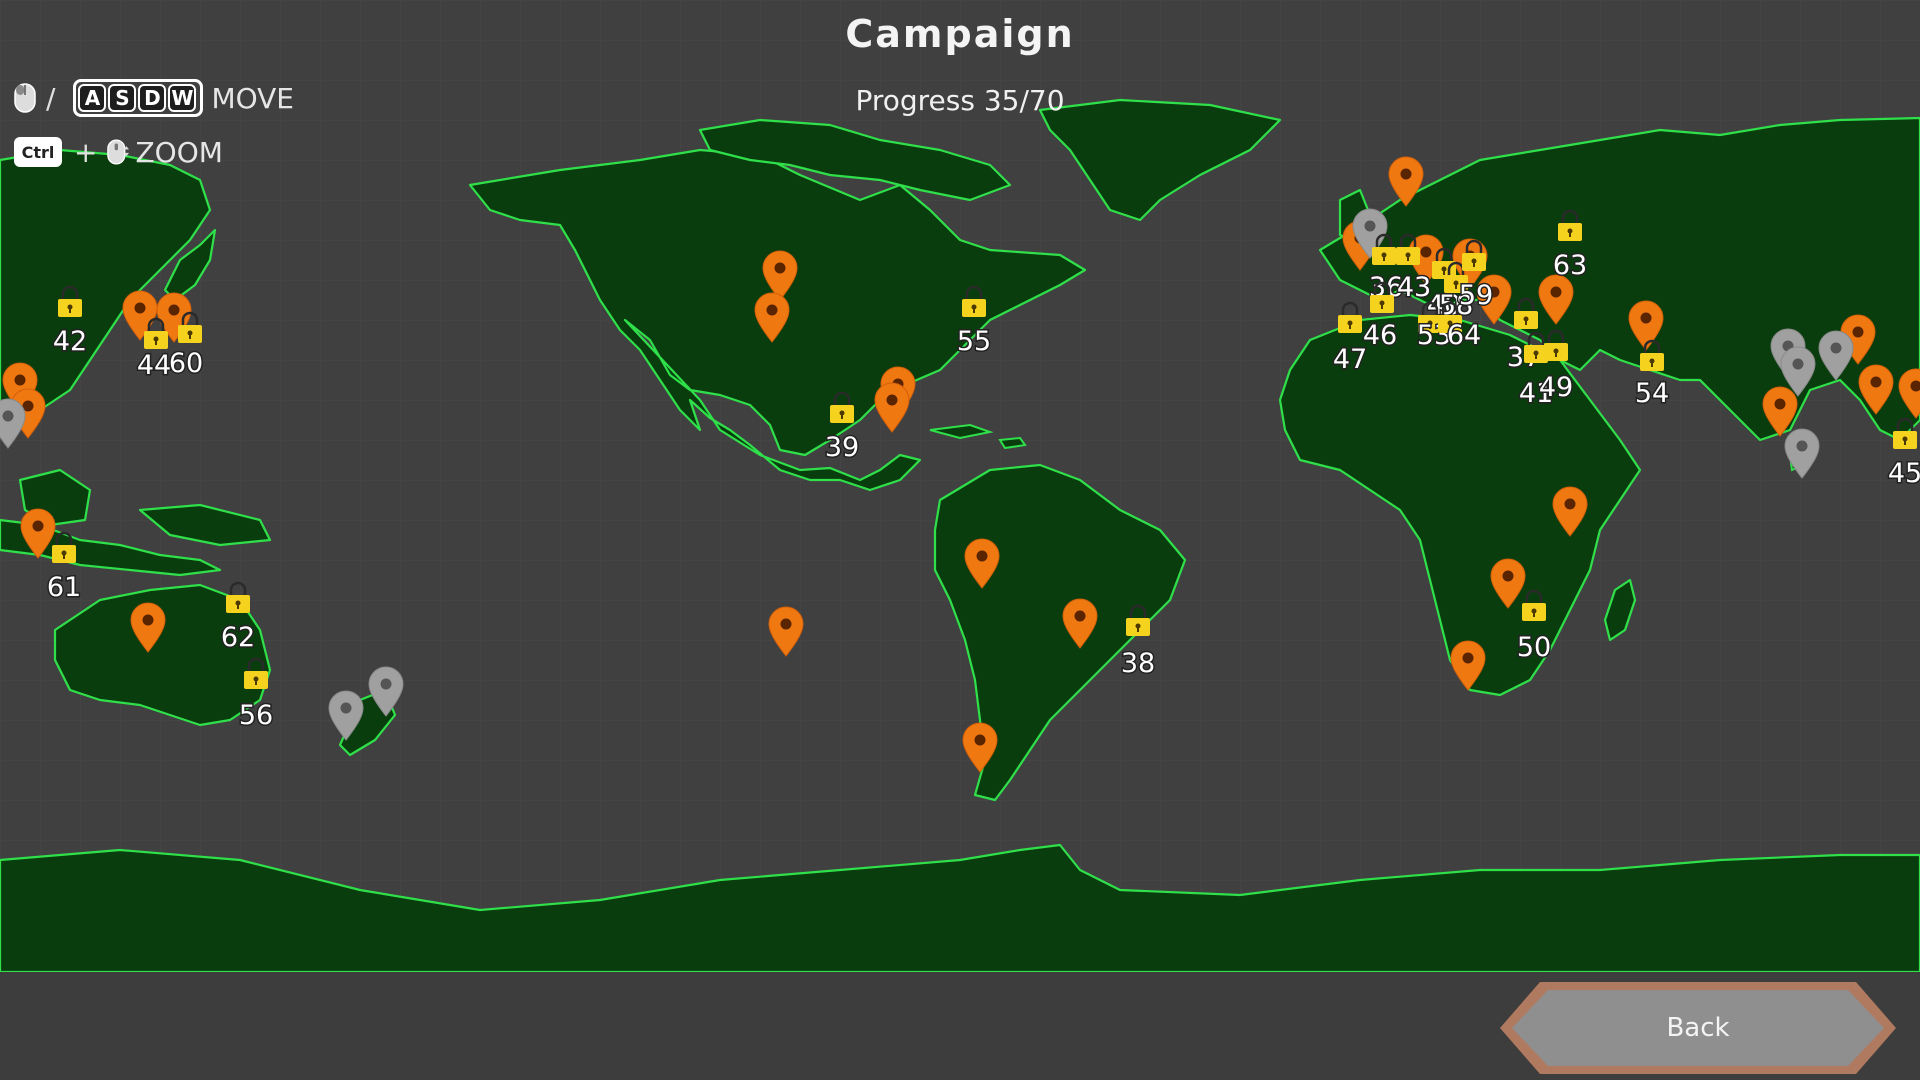 Image resolution: width=1920 pixels, height=1080 pixels. I want to click on key-ctrl: Ctrl, so click(38, 152).